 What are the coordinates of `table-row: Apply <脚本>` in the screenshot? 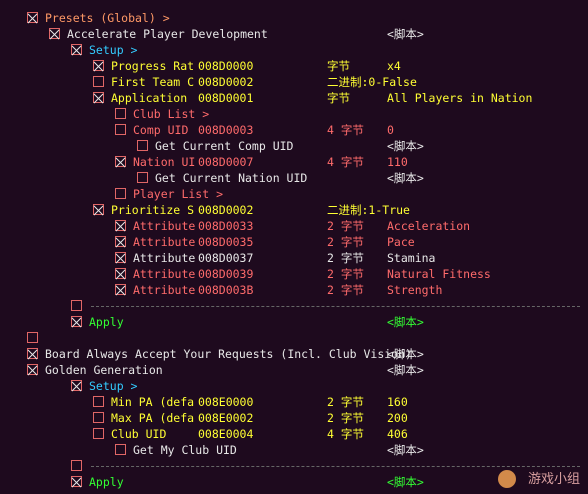 It's located at (294, 322).